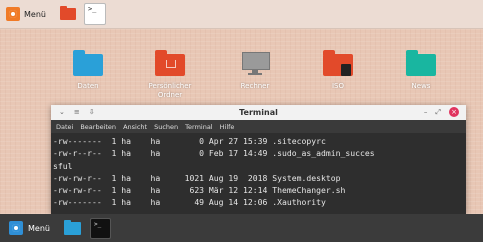 This screenshot has width=483, height=242. I want to click on desktop-icon-iso: ISO, so click(338, 70).